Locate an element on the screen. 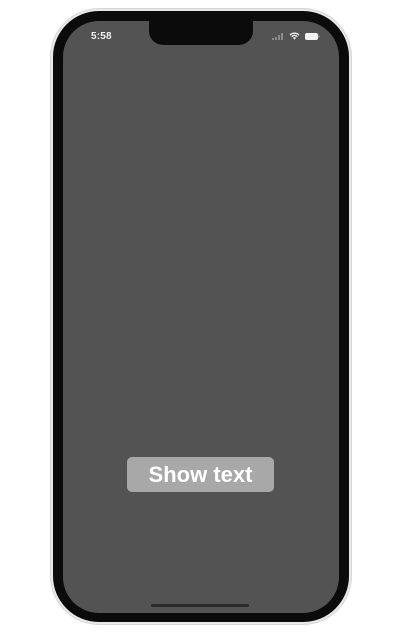 The image size is (411, 635). battery-icon is located at coordinates (312, 36).